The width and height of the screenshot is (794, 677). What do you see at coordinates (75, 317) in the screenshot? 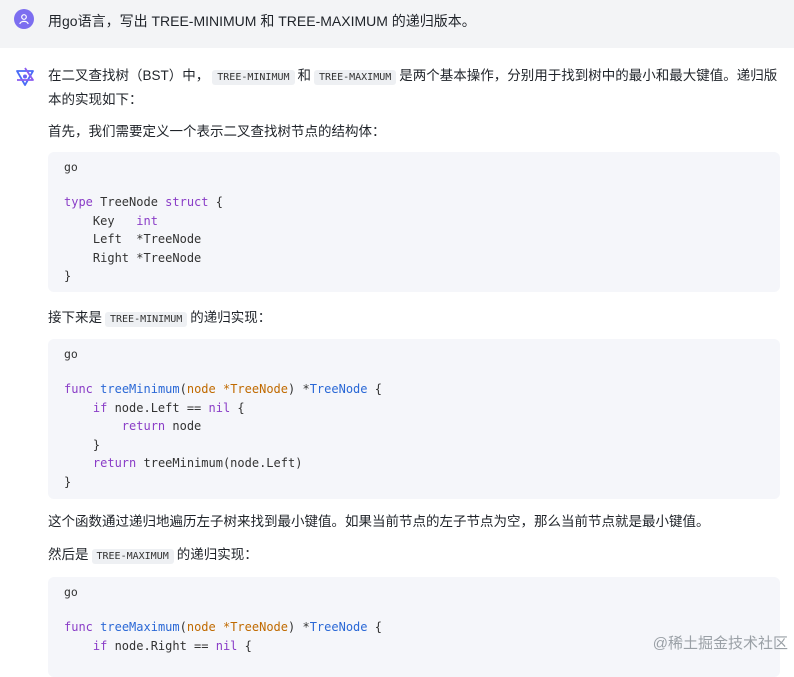
I see `min-text-1: 接下来是` at bounding box center [75, 317].